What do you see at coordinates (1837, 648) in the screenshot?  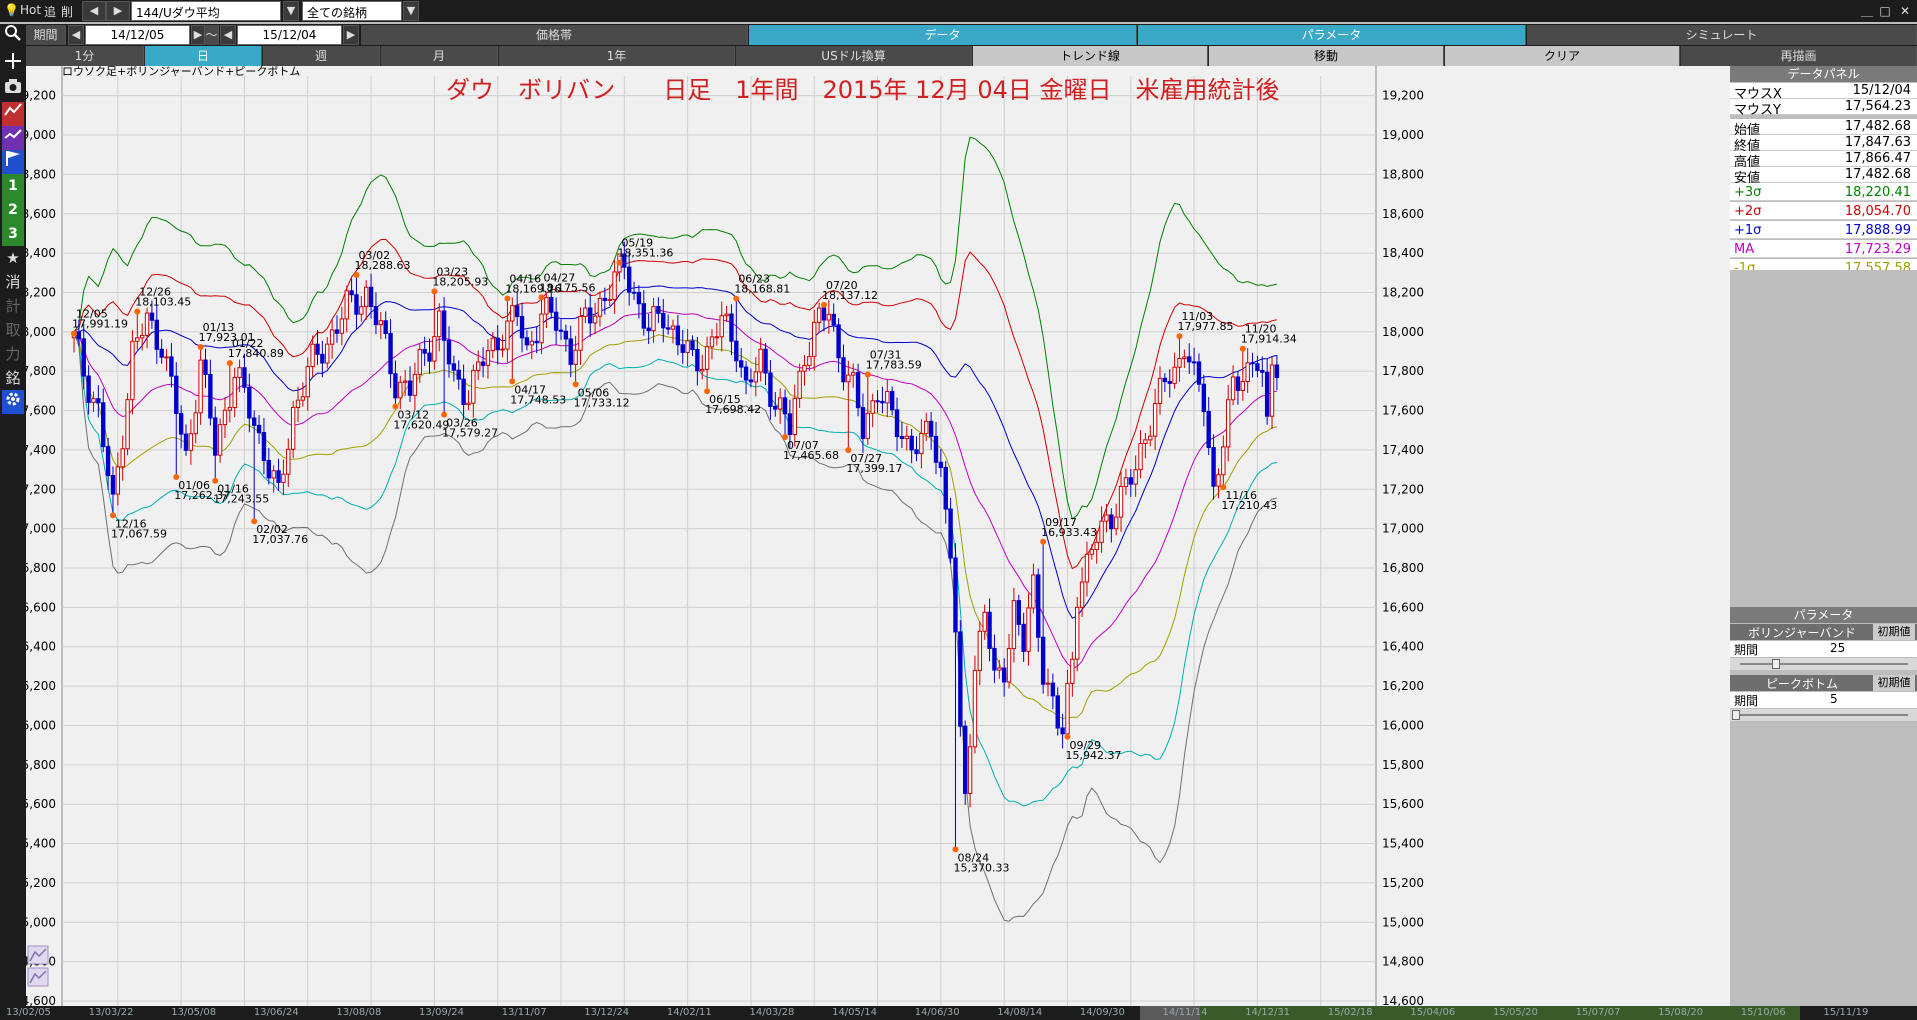 I see `bb-period-value: 25` at bounding box center [1837, 648].